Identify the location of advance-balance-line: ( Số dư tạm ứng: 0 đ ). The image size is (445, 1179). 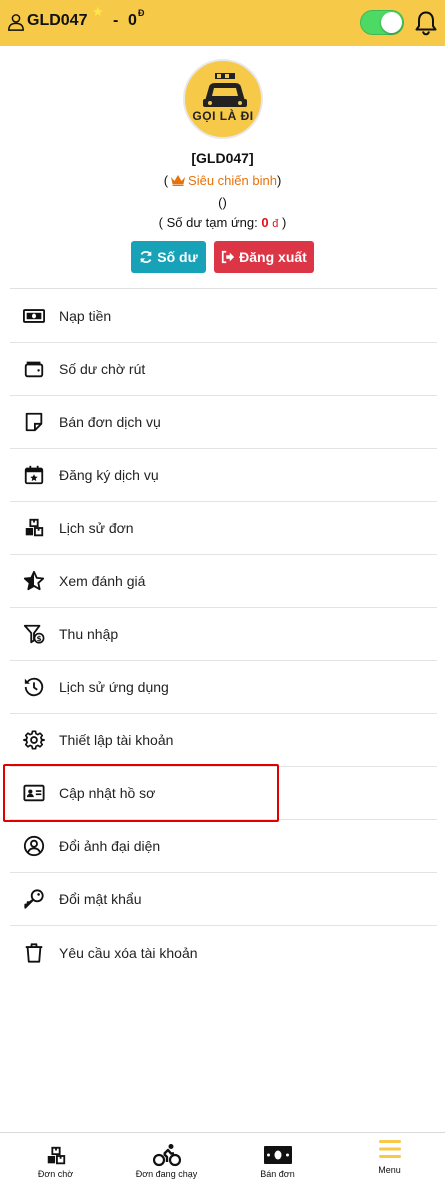
(222, 222).